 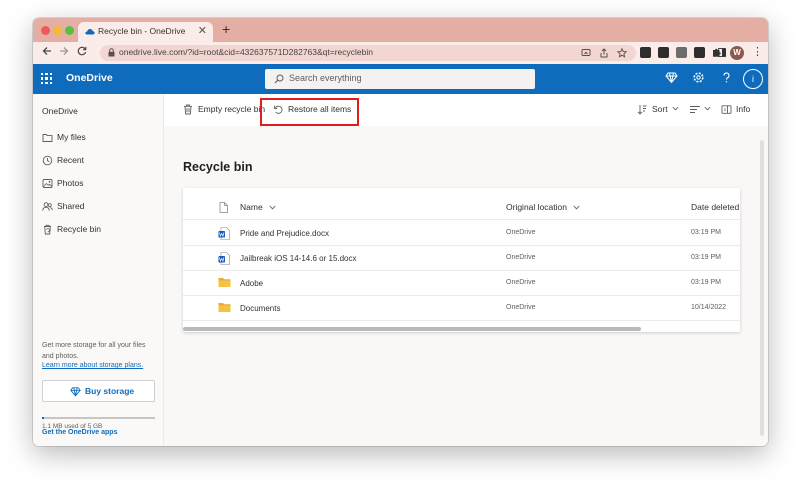 I want to click on empty-recycle-bin-label: Empty recycle bin, so click(x=232, y=109).